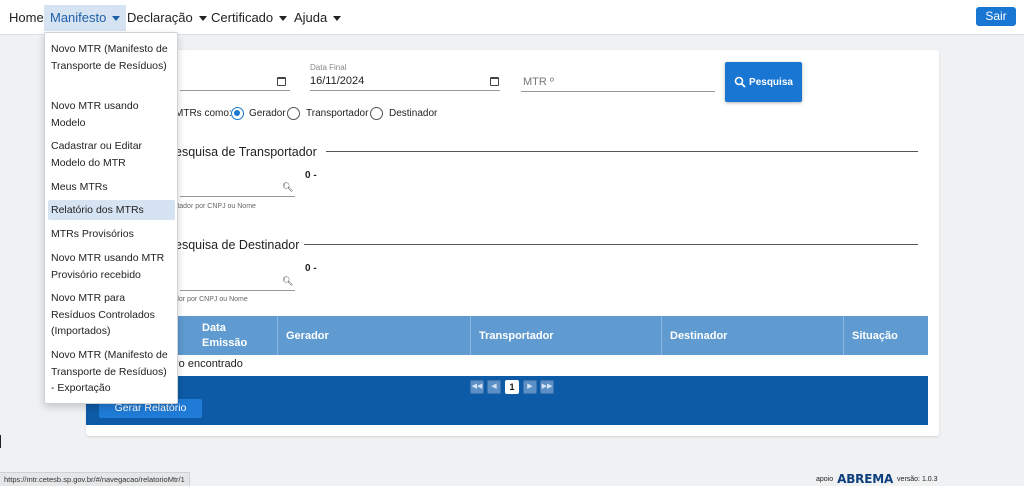  What do you see at coordinates (111, 234) in the screenshot?
I see `menu-item-mtrs-provisorios: MTRs Provisórios` at bounding box center [111, 234].